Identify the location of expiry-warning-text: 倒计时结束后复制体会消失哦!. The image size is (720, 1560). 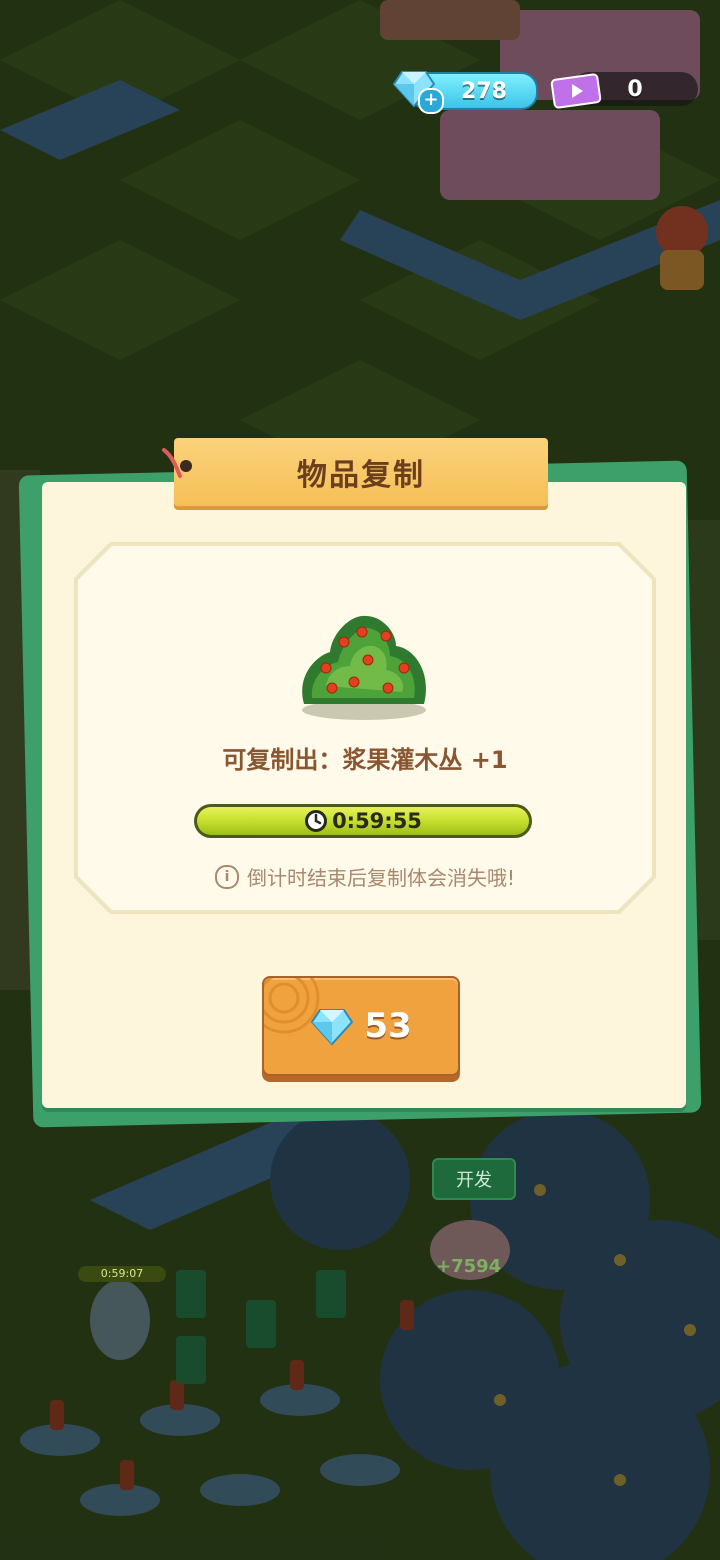
(381, 878).